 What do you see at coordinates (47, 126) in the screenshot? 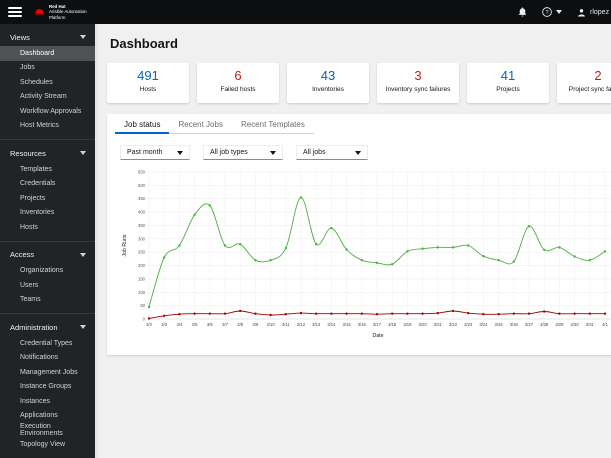
I see `sidebar-item-host-metrics: Host Metrics` at bounding box center [47, 126].